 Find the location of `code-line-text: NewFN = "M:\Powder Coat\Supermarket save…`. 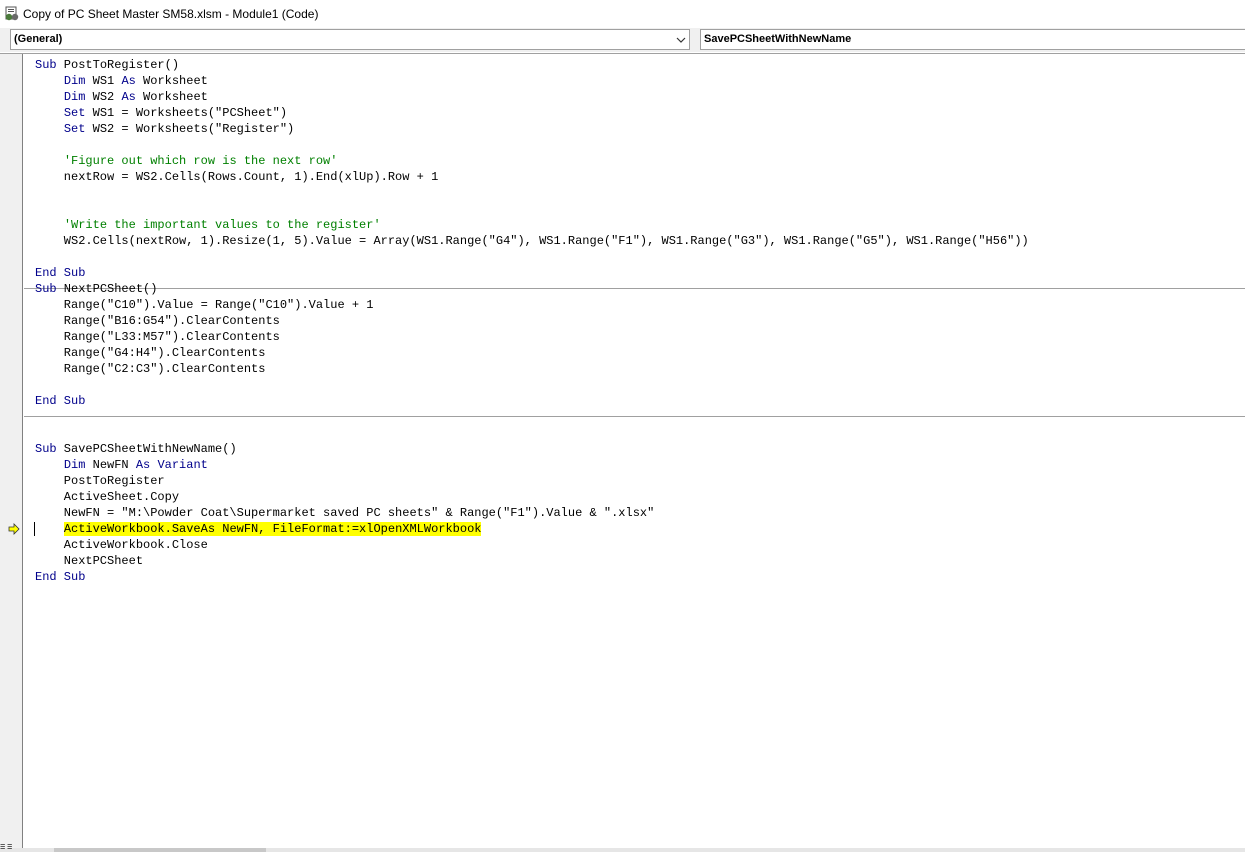

code-line-text: NewFN = "M:\Powder Coat\Supermarket save… is located at coordinates (339, 513).